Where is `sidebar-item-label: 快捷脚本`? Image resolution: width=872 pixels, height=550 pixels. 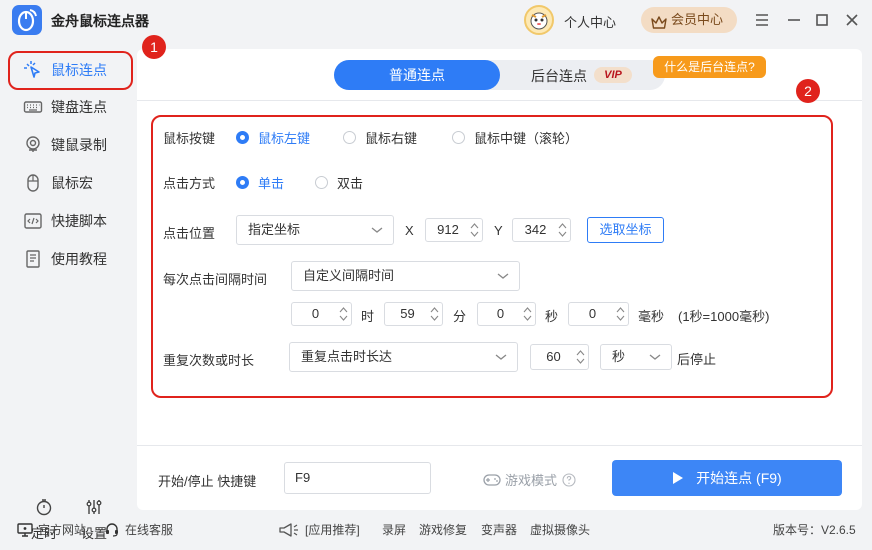 sidebar-item-label: 快捷脚本 is located at coordinates (79, 221).